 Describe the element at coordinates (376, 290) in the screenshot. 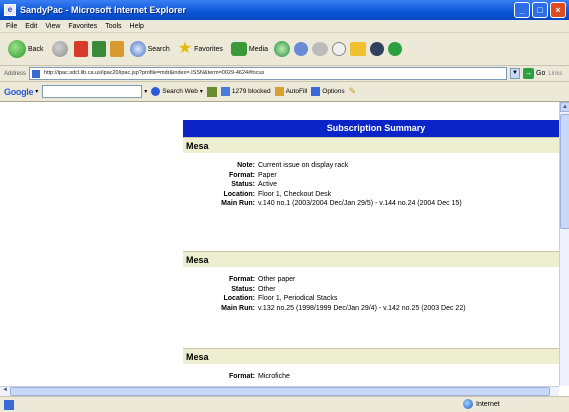

I see `record-field: Status: Other` at that location.